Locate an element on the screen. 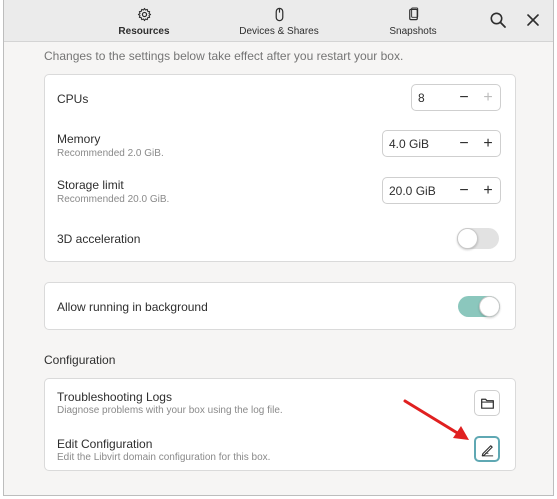 The height and width of the screenshot is (499, 557). search-button is located at coordinates (498, 20).